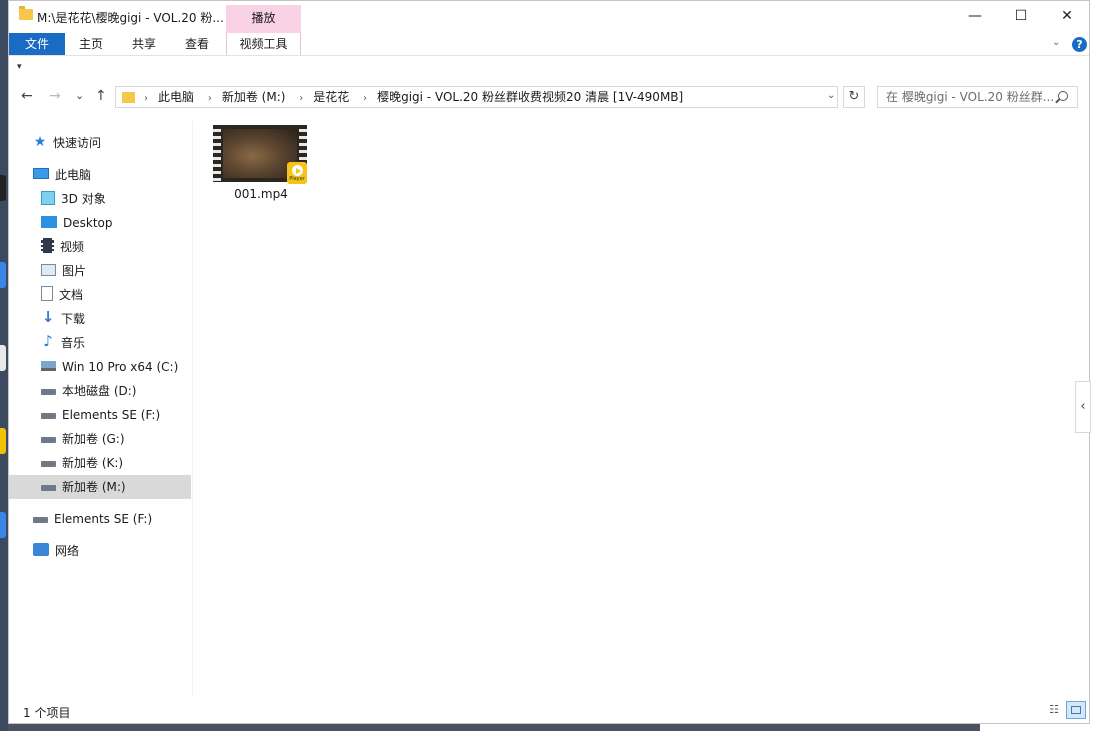  Describe the element at coordinates (74, 271) in the screenshot. I see `sidebar-item-label: 图片` at that location.